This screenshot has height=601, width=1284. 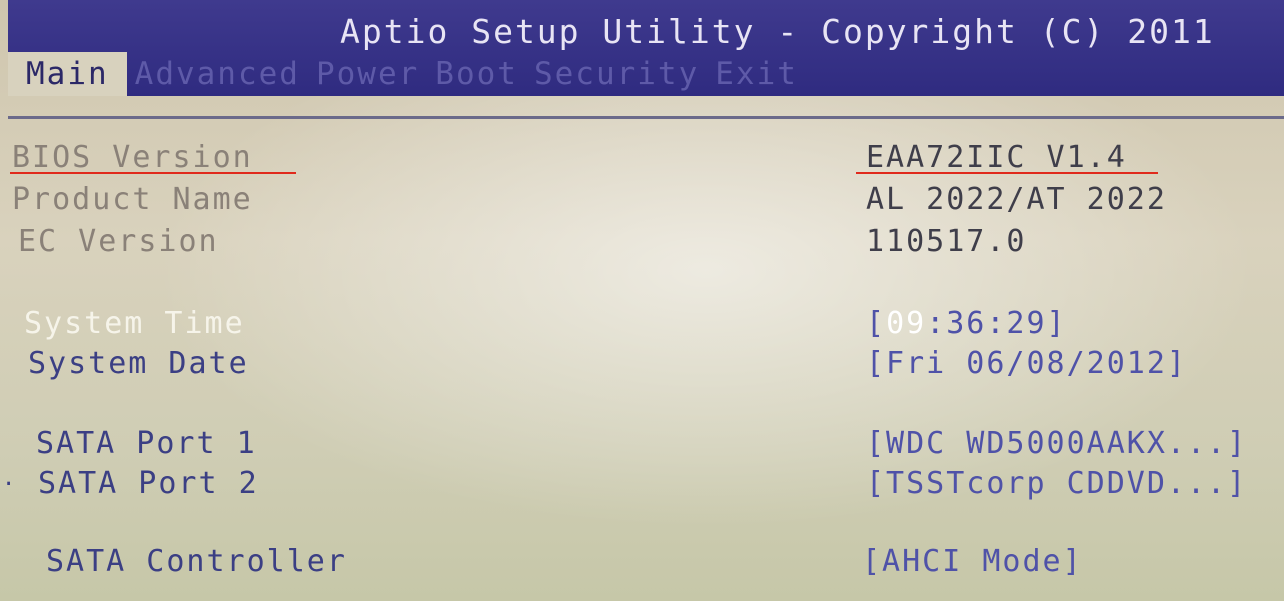 What do you see at coordinates (196, 561) in the screenshot?
I see `sata-controller-label: SATA Controller` at bounding box center [196, 561].